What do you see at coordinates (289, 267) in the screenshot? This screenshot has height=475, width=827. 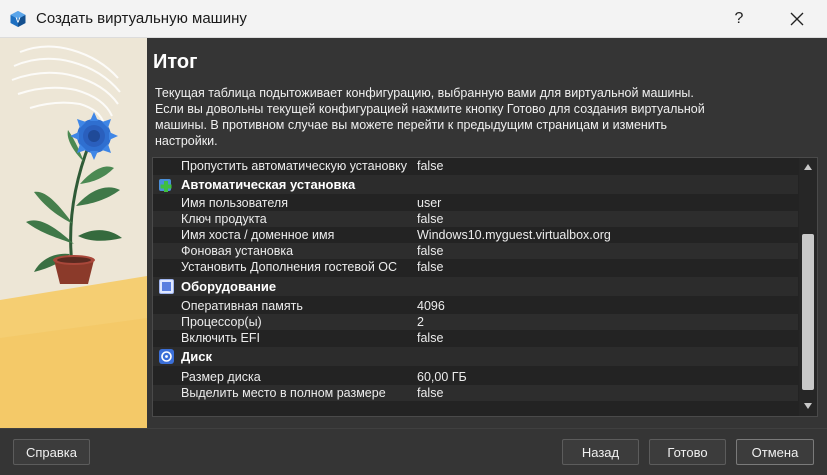 I see `row-key: Установить Дополнения гостевой ОС` at bounding box center [289, 267].